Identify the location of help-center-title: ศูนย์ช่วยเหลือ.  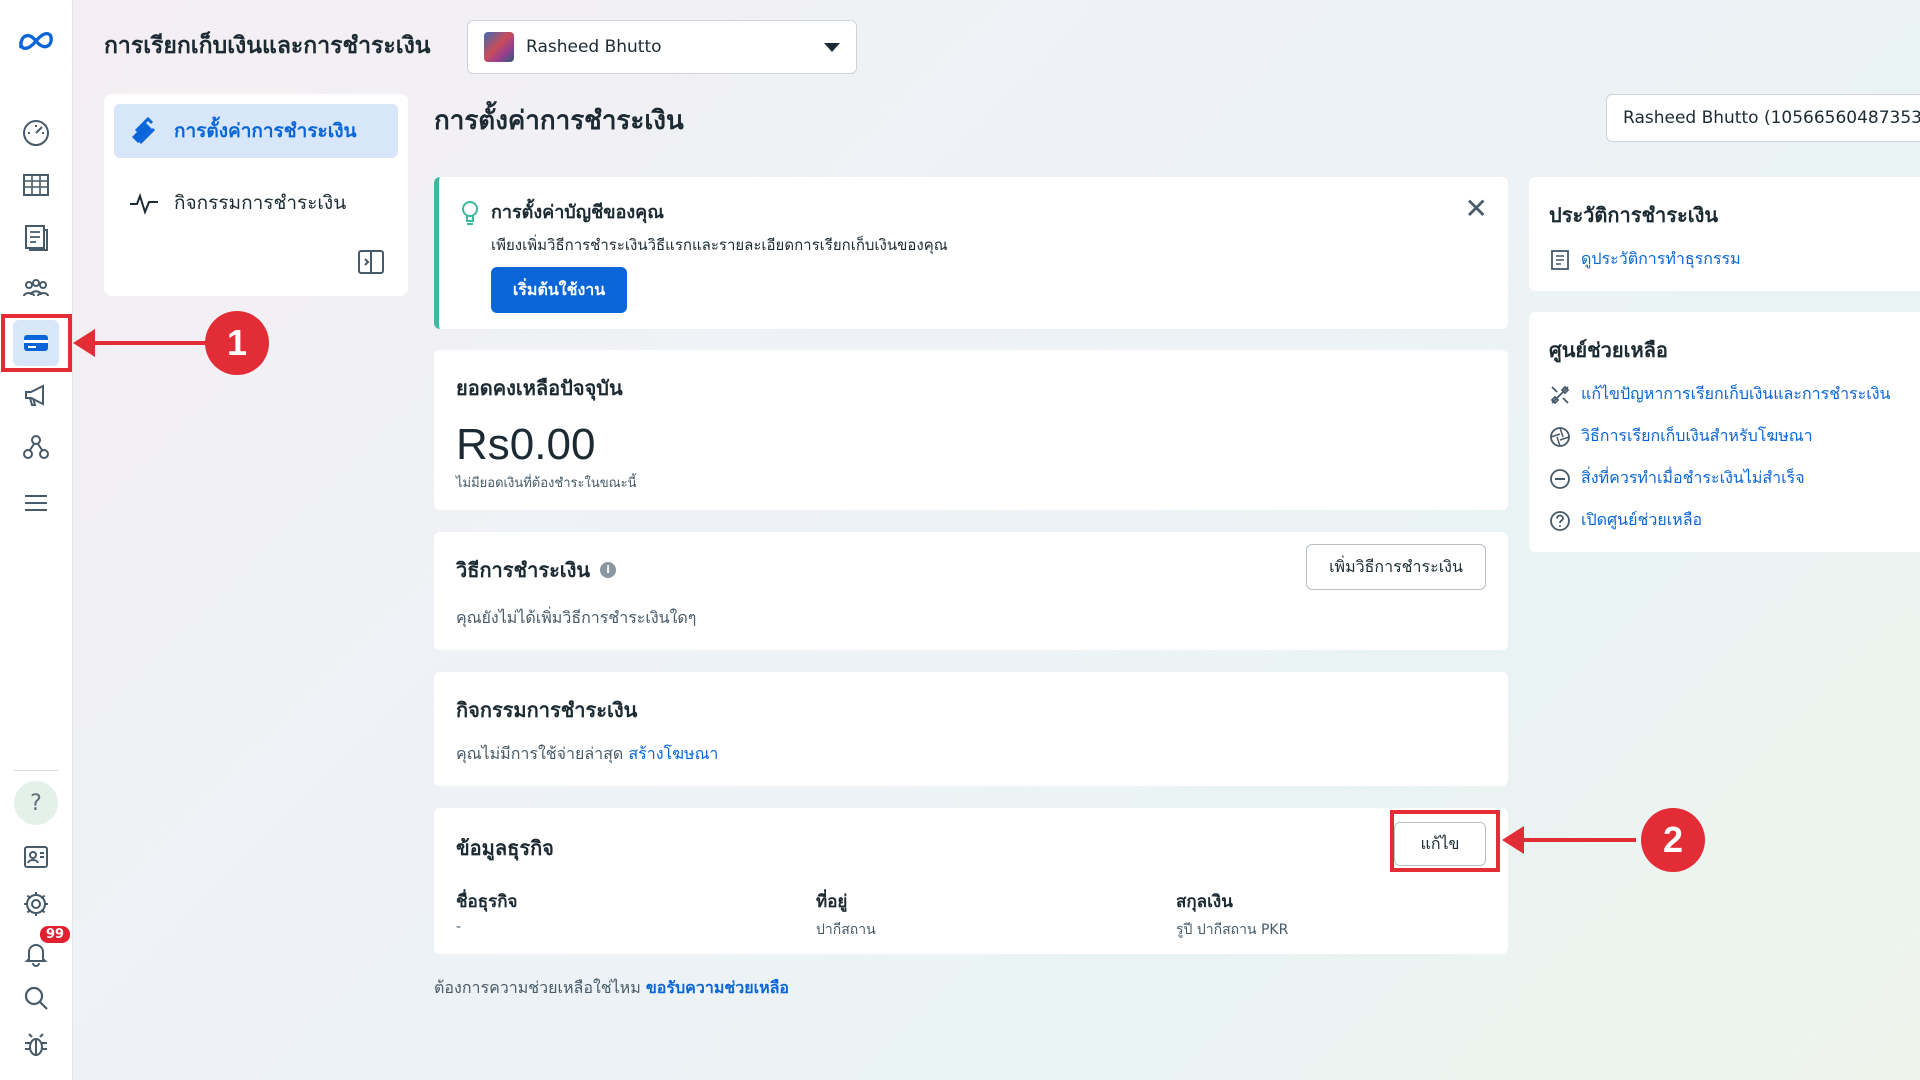
(1608, 350).